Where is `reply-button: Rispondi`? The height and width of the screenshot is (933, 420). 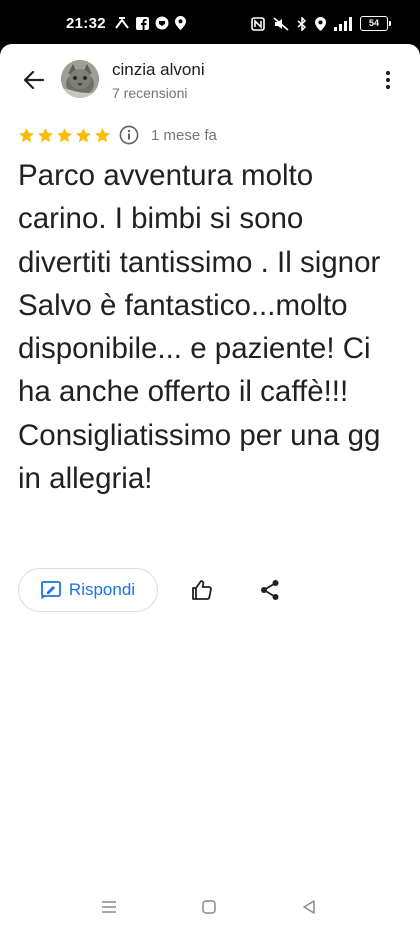
reply-button: Rispondi is located at coordinates (88, 590).